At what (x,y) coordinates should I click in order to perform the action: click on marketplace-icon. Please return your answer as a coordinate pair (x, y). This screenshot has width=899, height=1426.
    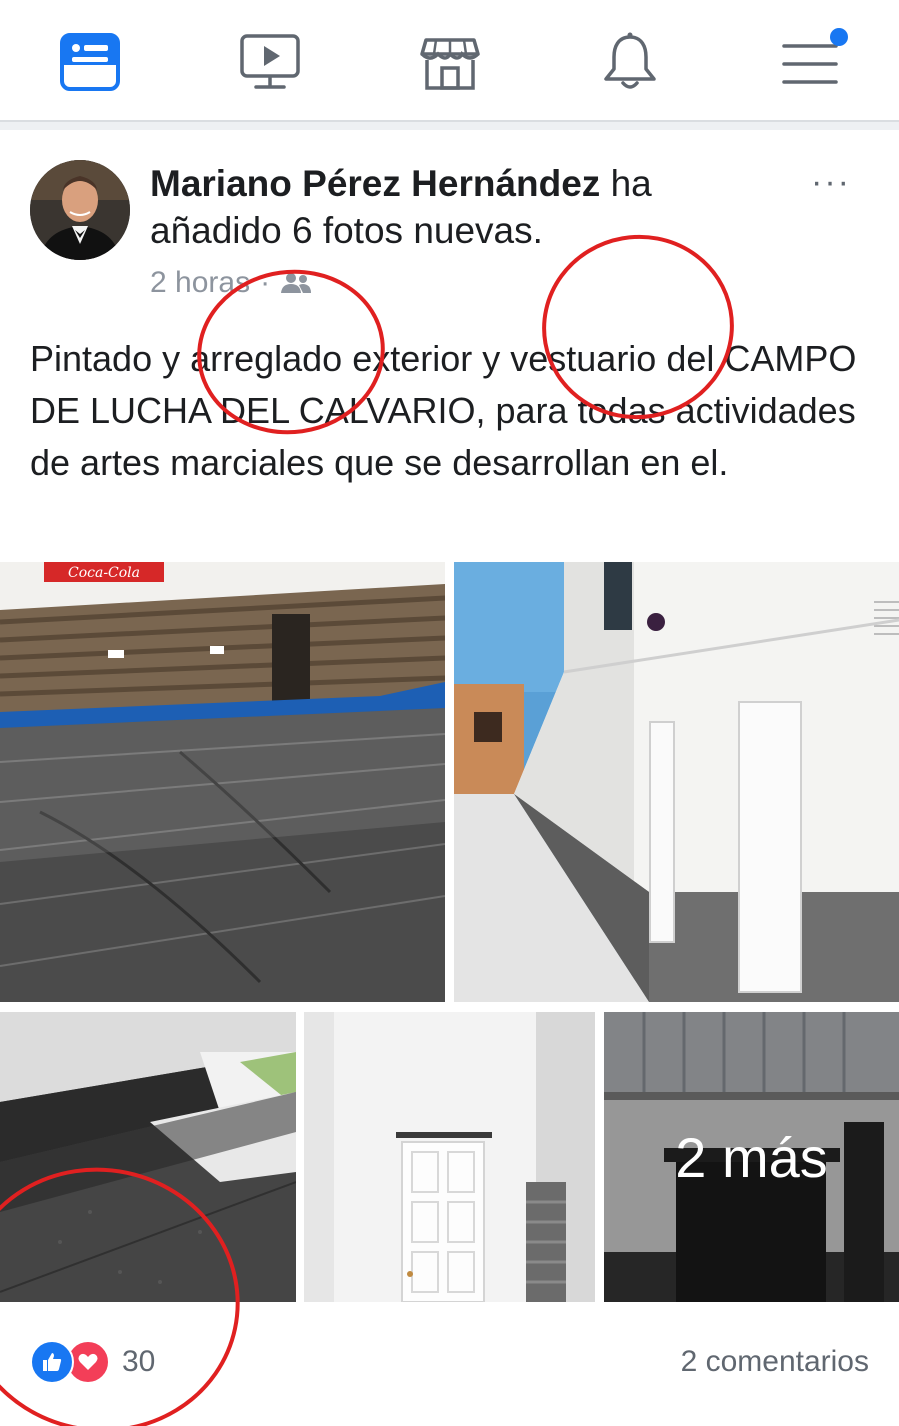
    Looking at the image, I should click on (450, 64).